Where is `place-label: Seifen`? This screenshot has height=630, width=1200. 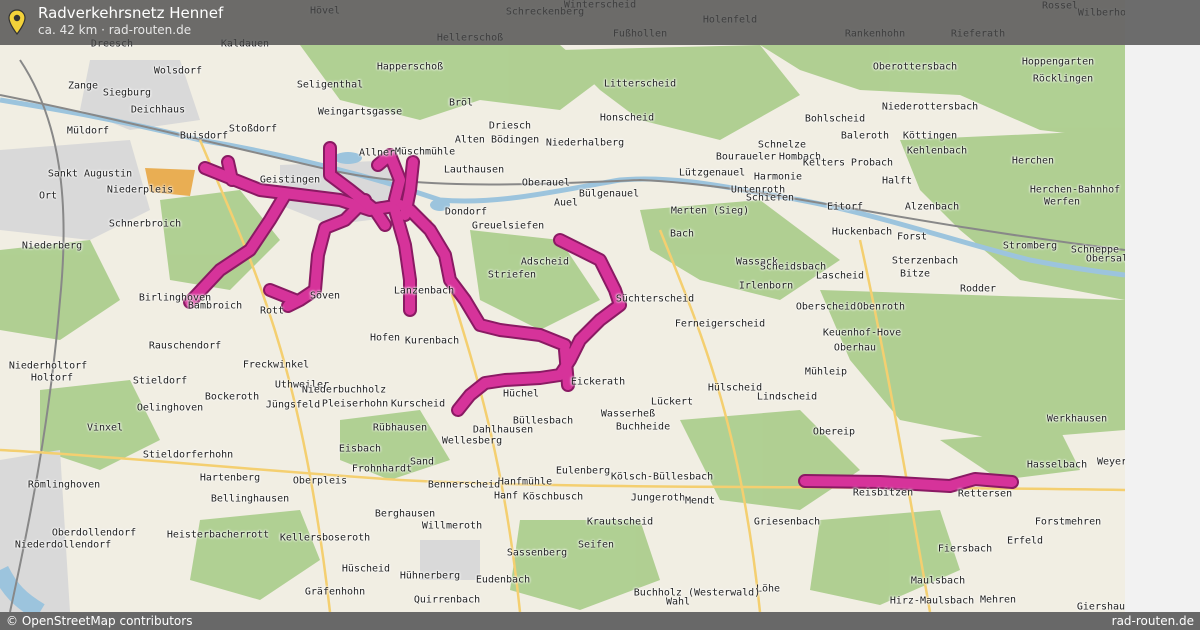
place-label: Seifen is located at coordinates (596, 545).